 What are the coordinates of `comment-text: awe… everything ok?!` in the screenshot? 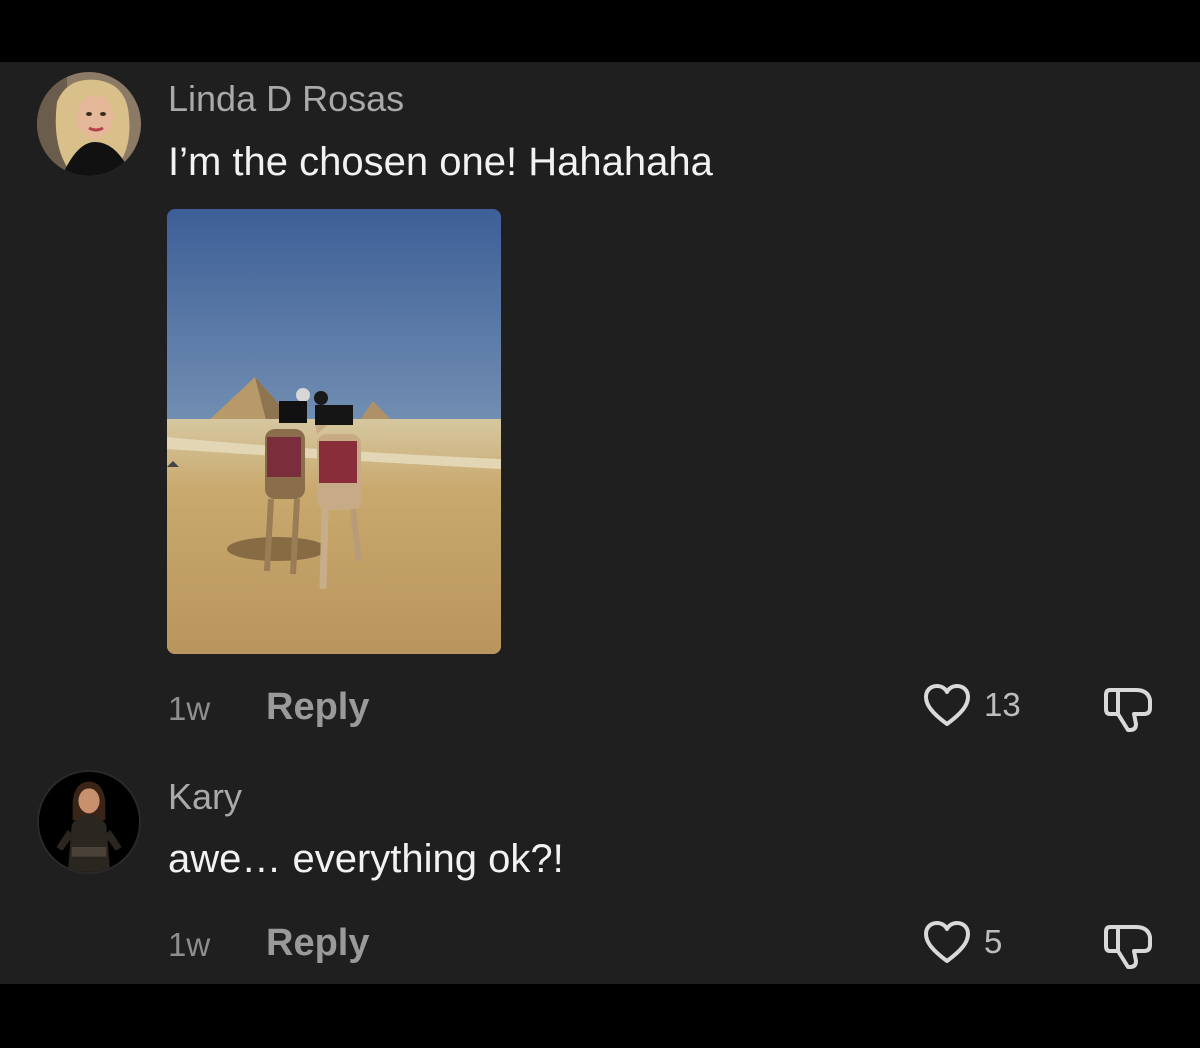 It's located at (366, 859).